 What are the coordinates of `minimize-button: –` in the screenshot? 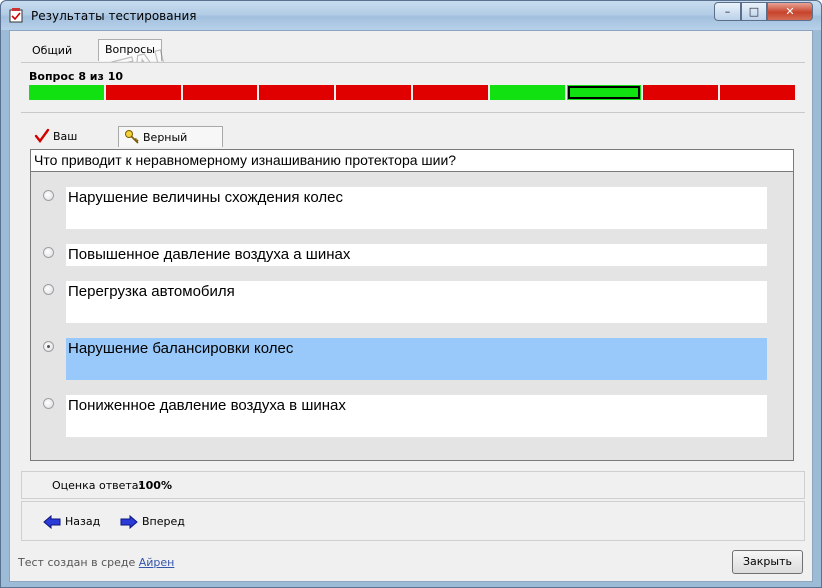 It's located at (727, 11).